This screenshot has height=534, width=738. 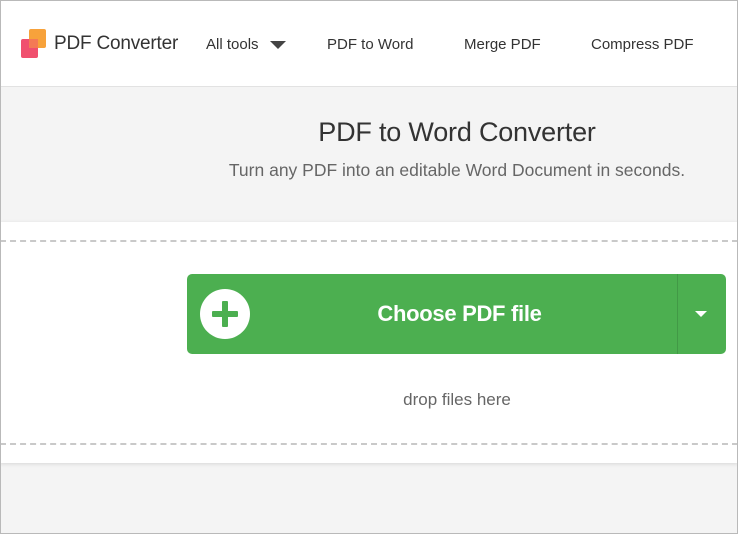 I want to click on page-title: PDF to Word Converter, so click(x=457, y=132).